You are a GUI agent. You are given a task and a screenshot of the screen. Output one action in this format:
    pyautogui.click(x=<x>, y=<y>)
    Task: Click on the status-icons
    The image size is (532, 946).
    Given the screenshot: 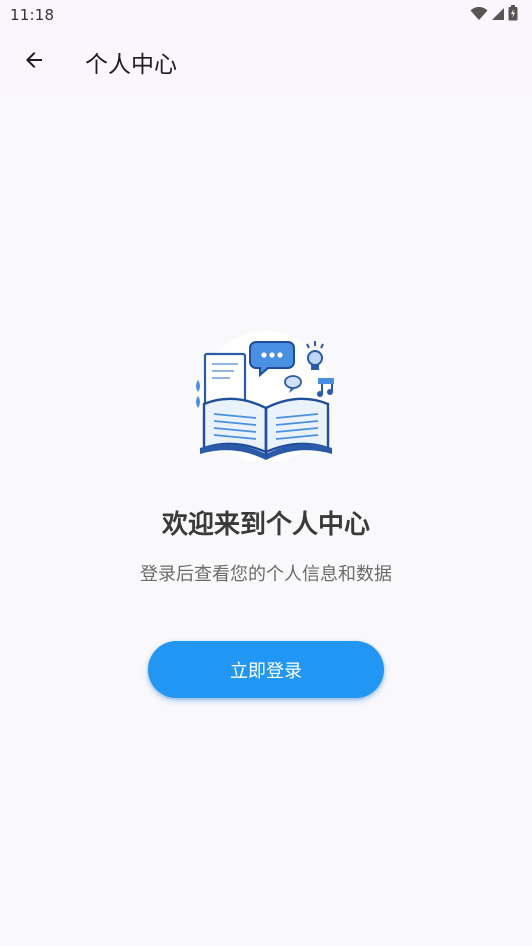 What is the action you would take?
    pyautogui.click(x=494, y=15)
    